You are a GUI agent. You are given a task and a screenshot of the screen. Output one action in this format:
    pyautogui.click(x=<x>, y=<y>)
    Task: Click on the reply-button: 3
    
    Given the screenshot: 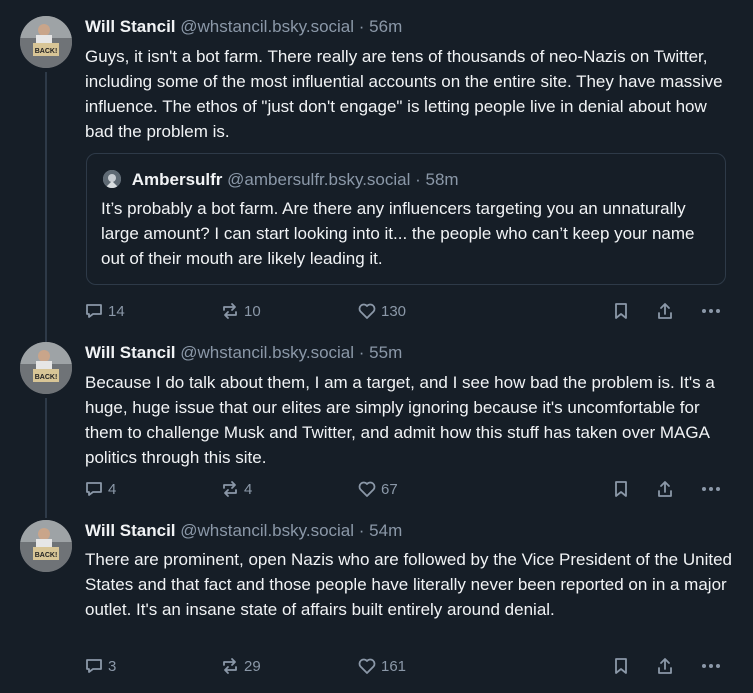 What is the action you would take?
    pyautogui.click(x=100, y=666)
    